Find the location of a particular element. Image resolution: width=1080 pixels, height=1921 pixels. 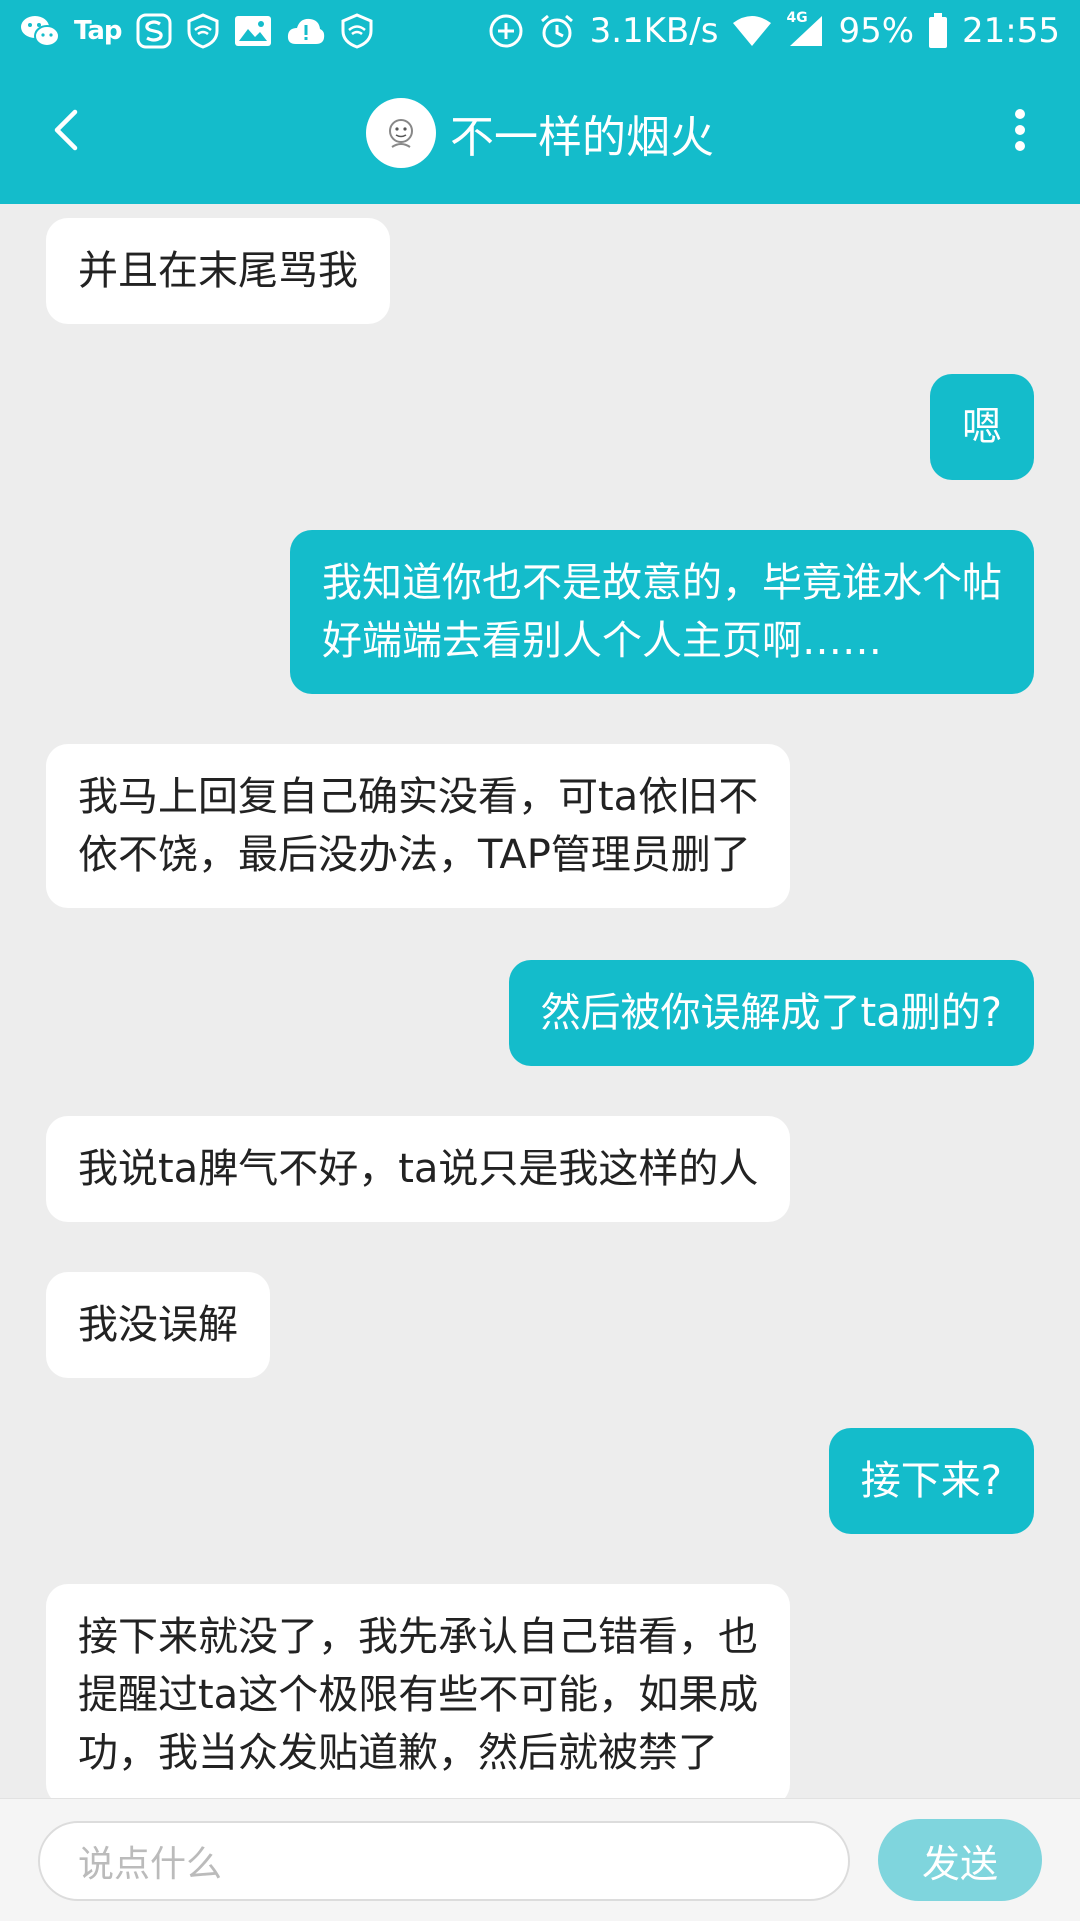

page-title: 不一样的烟火 is located at coordinates (582, 137).